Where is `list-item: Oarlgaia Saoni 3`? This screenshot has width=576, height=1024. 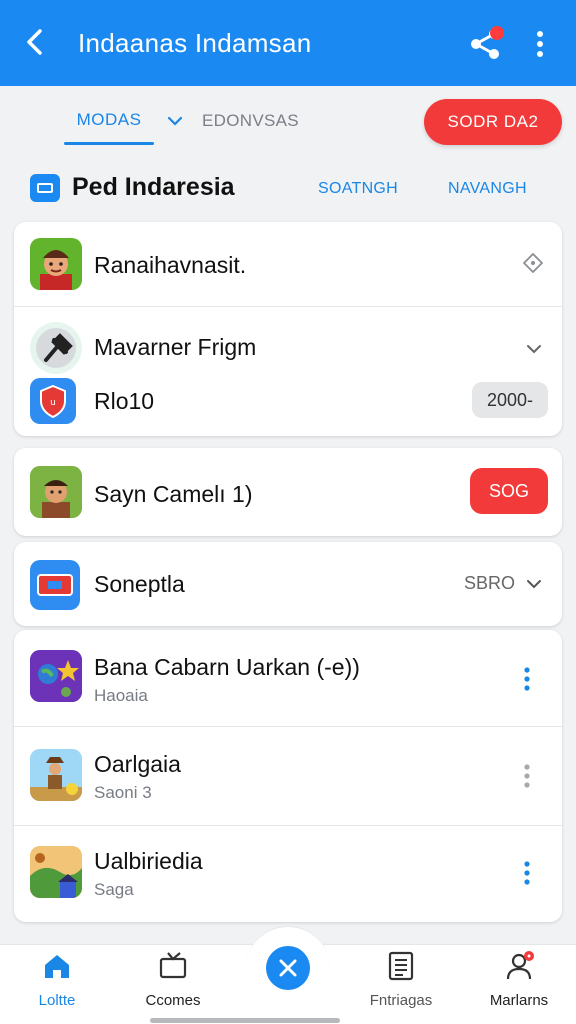
list-item: Oarlgaia Saoni 3 is located at coordinates (288, 776).